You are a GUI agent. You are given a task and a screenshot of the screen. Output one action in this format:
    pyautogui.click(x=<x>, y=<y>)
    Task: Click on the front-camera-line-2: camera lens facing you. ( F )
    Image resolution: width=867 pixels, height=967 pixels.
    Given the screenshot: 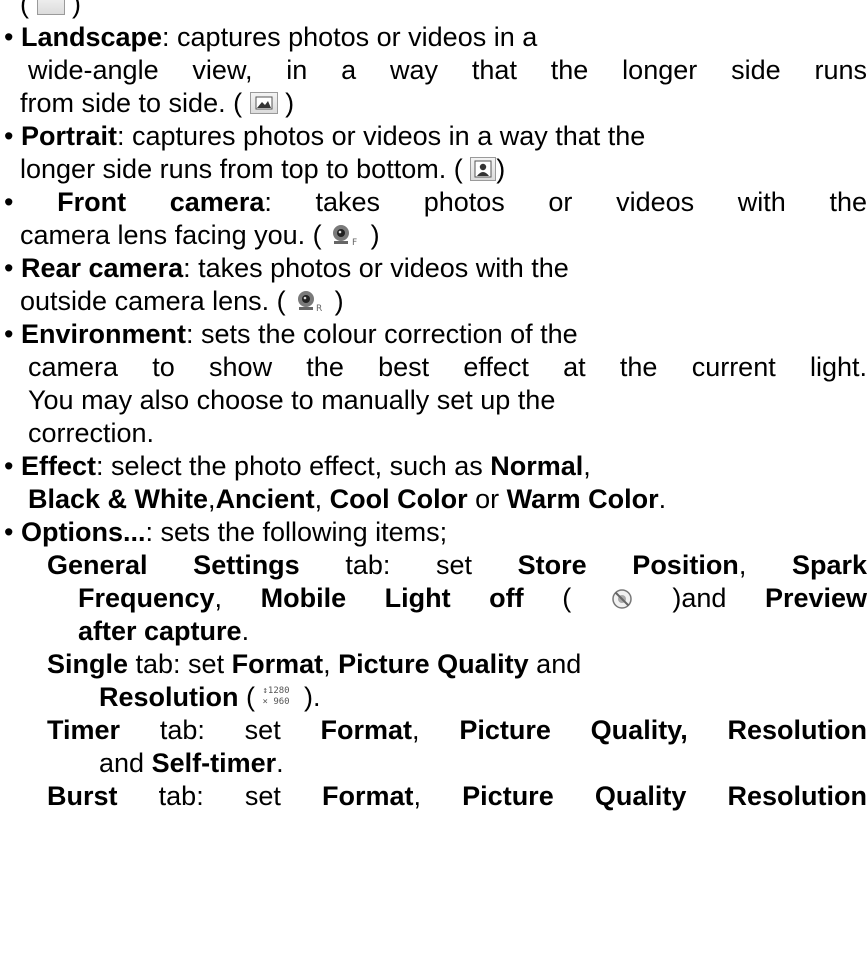 What is the action you would take?
    pyautogui.click(x=200, y=235)
    